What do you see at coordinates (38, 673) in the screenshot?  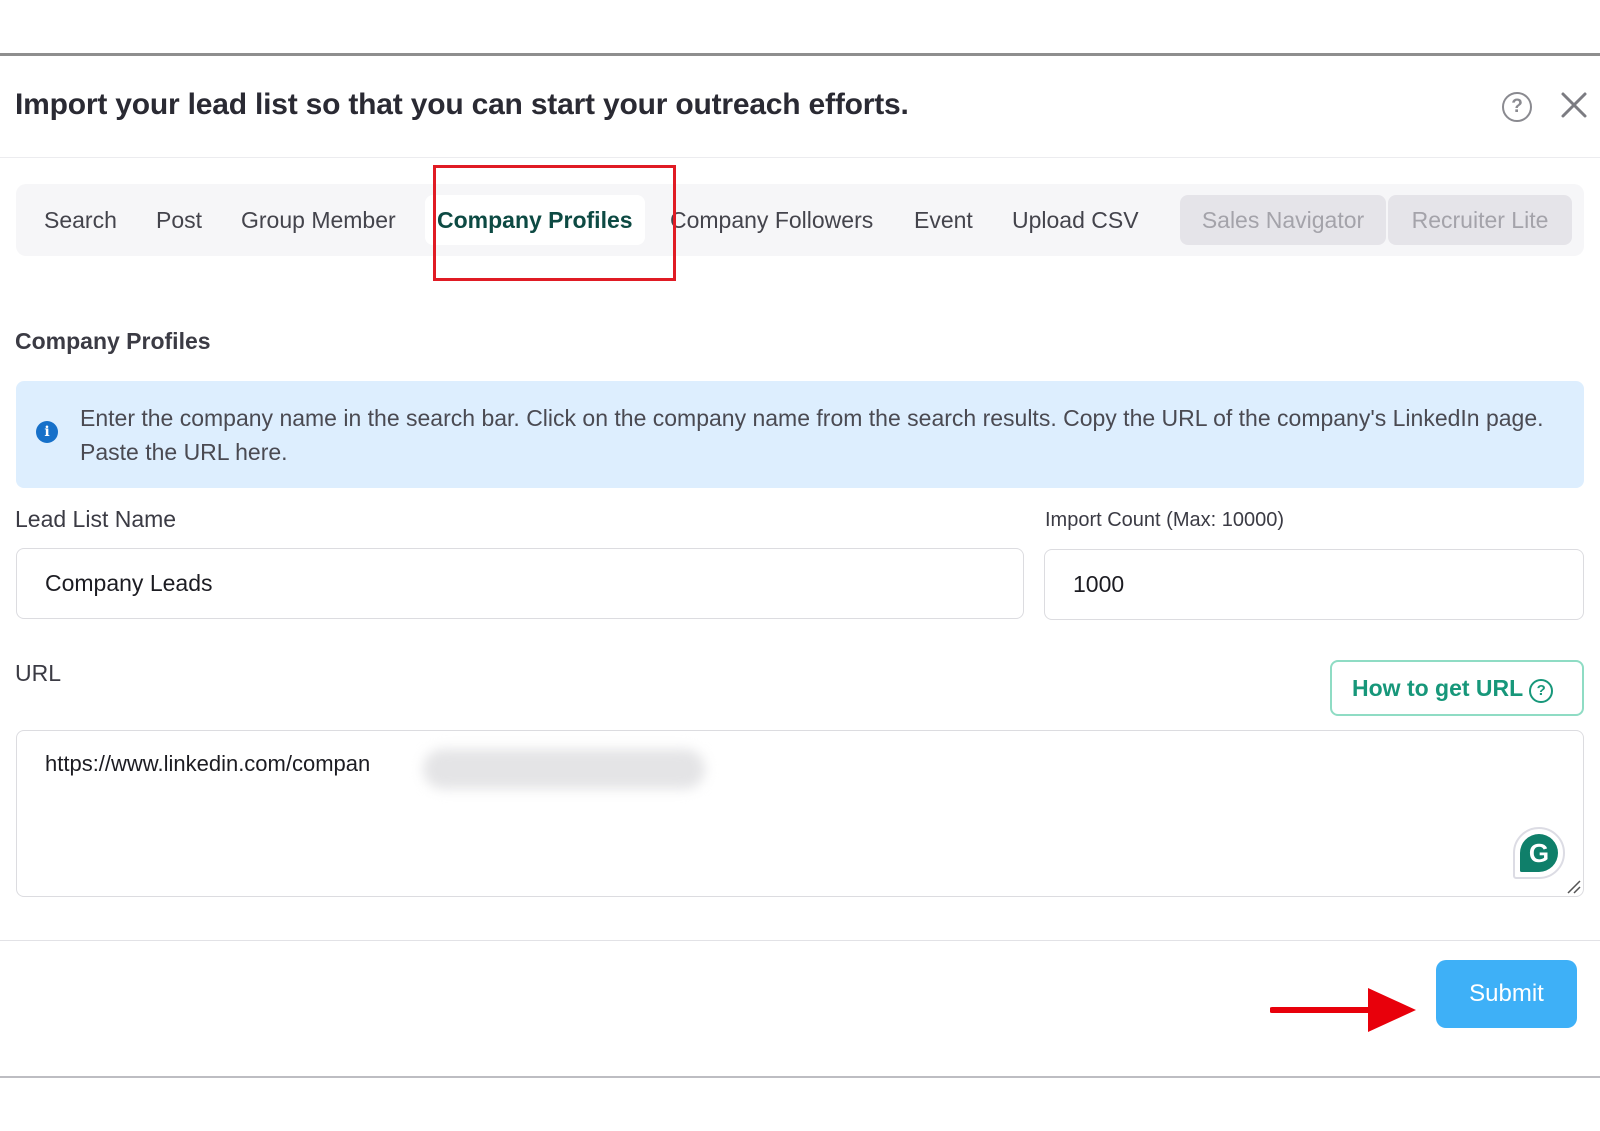 I see `url-label: URL` at bounding box center [38, 673].